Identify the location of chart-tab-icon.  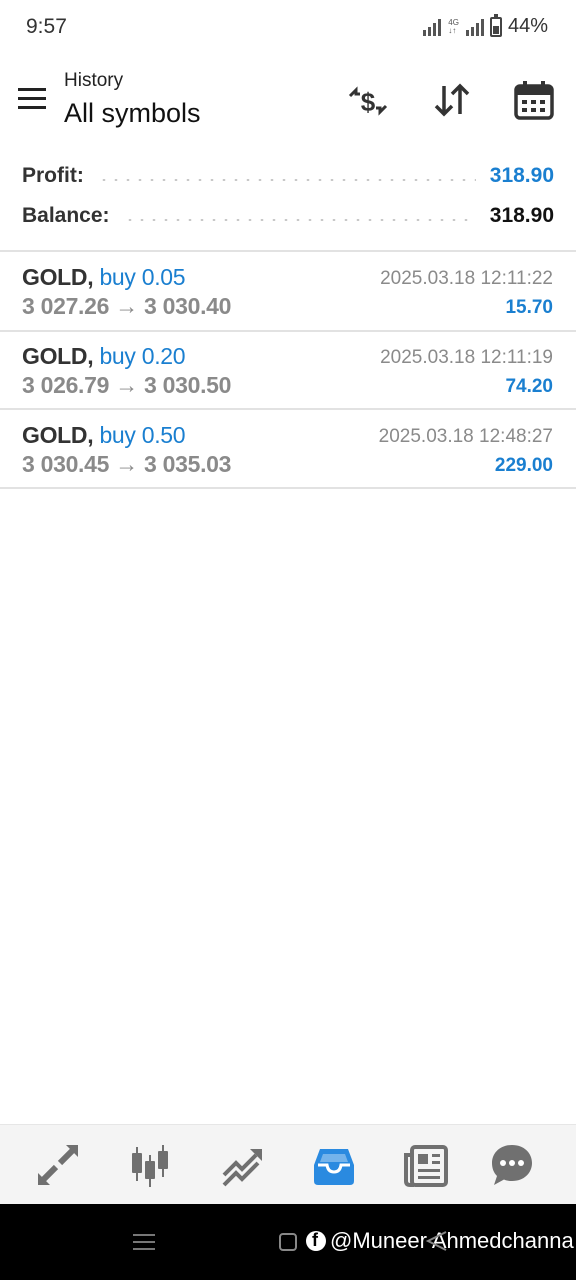
(150, 1165).